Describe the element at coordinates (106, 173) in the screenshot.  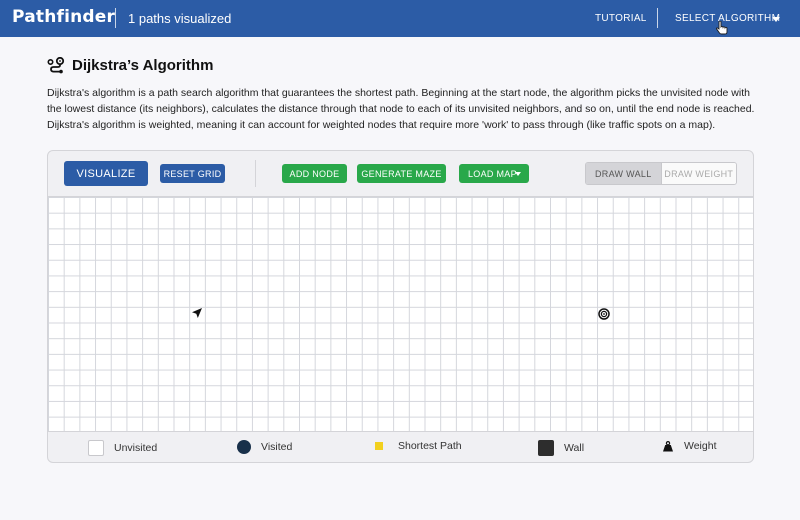
I see `visualize-button: VISUALIZE` at that location.